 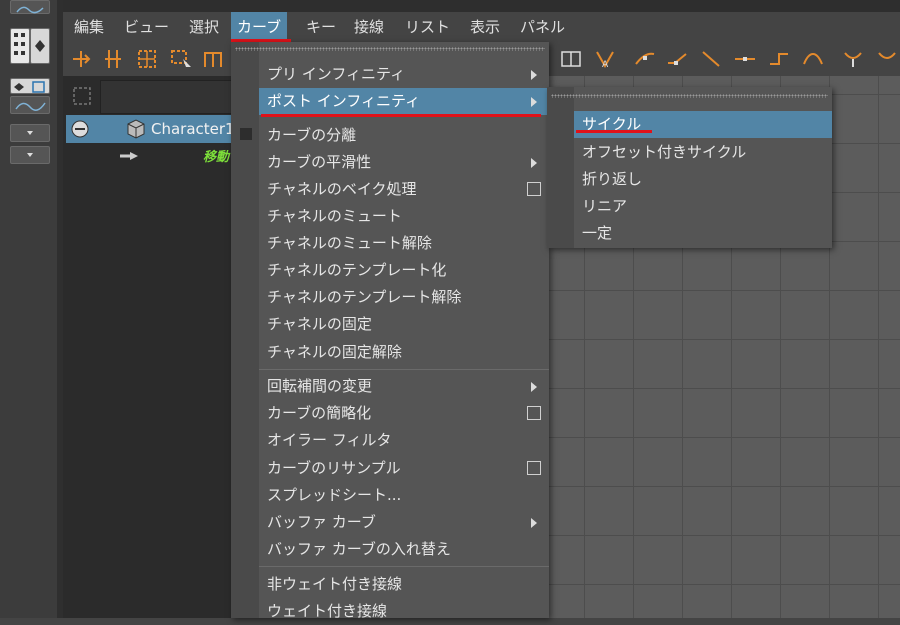 I want to click on menu-item-curve-smoothness: カーブの平滑性, so click(x=404, y=162).